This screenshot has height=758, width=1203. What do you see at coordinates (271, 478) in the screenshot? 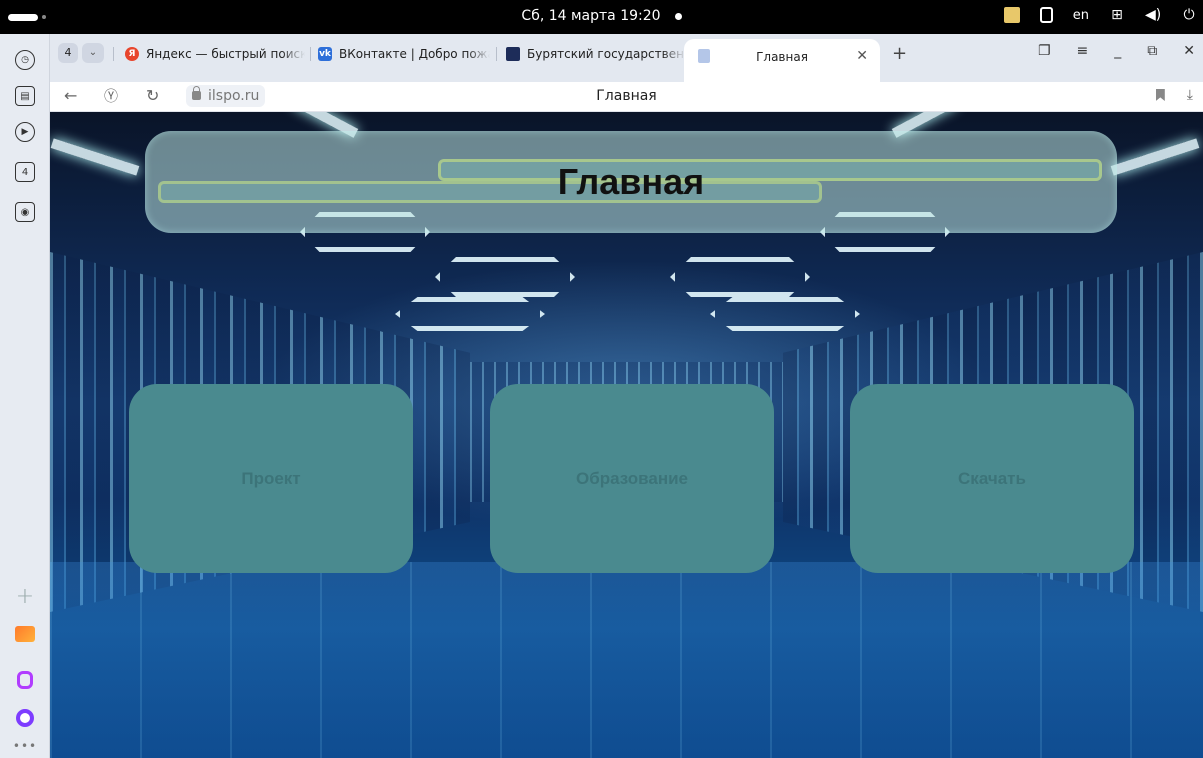
I see `project-card-button: Проект` at bounding box center [271, 478].